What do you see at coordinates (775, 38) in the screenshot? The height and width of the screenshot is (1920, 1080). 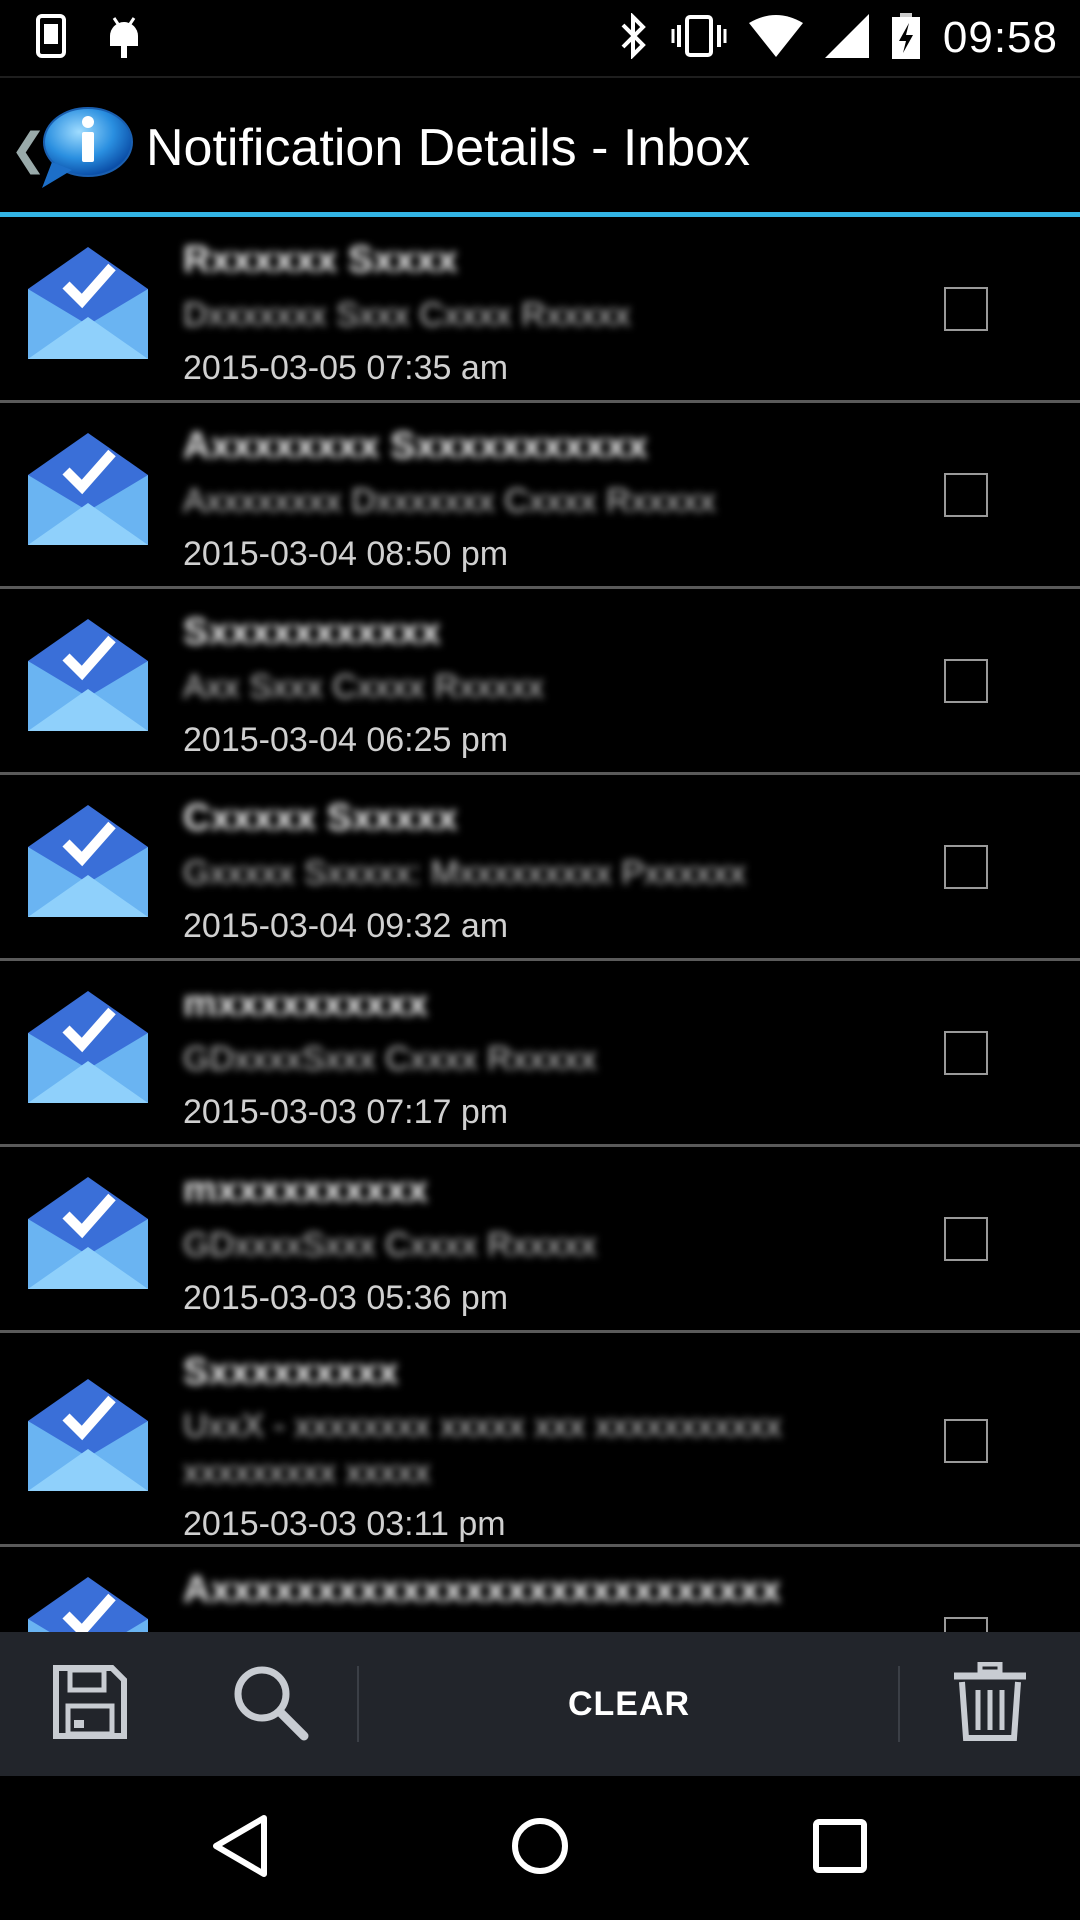 I see `wifi-icon` at bounding box center [775, 38].